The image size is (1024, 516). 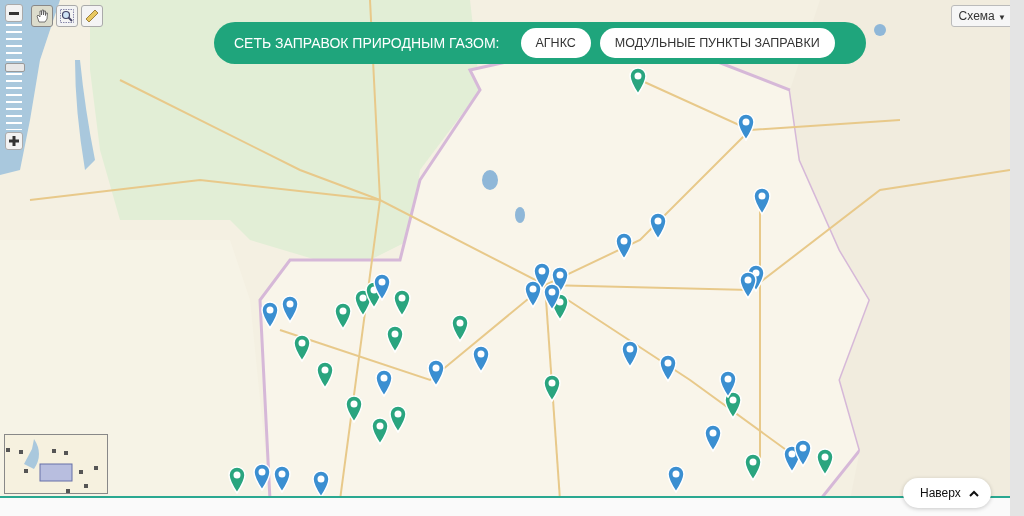 I want to click on ruler-icon, so click(x=92, y=16).